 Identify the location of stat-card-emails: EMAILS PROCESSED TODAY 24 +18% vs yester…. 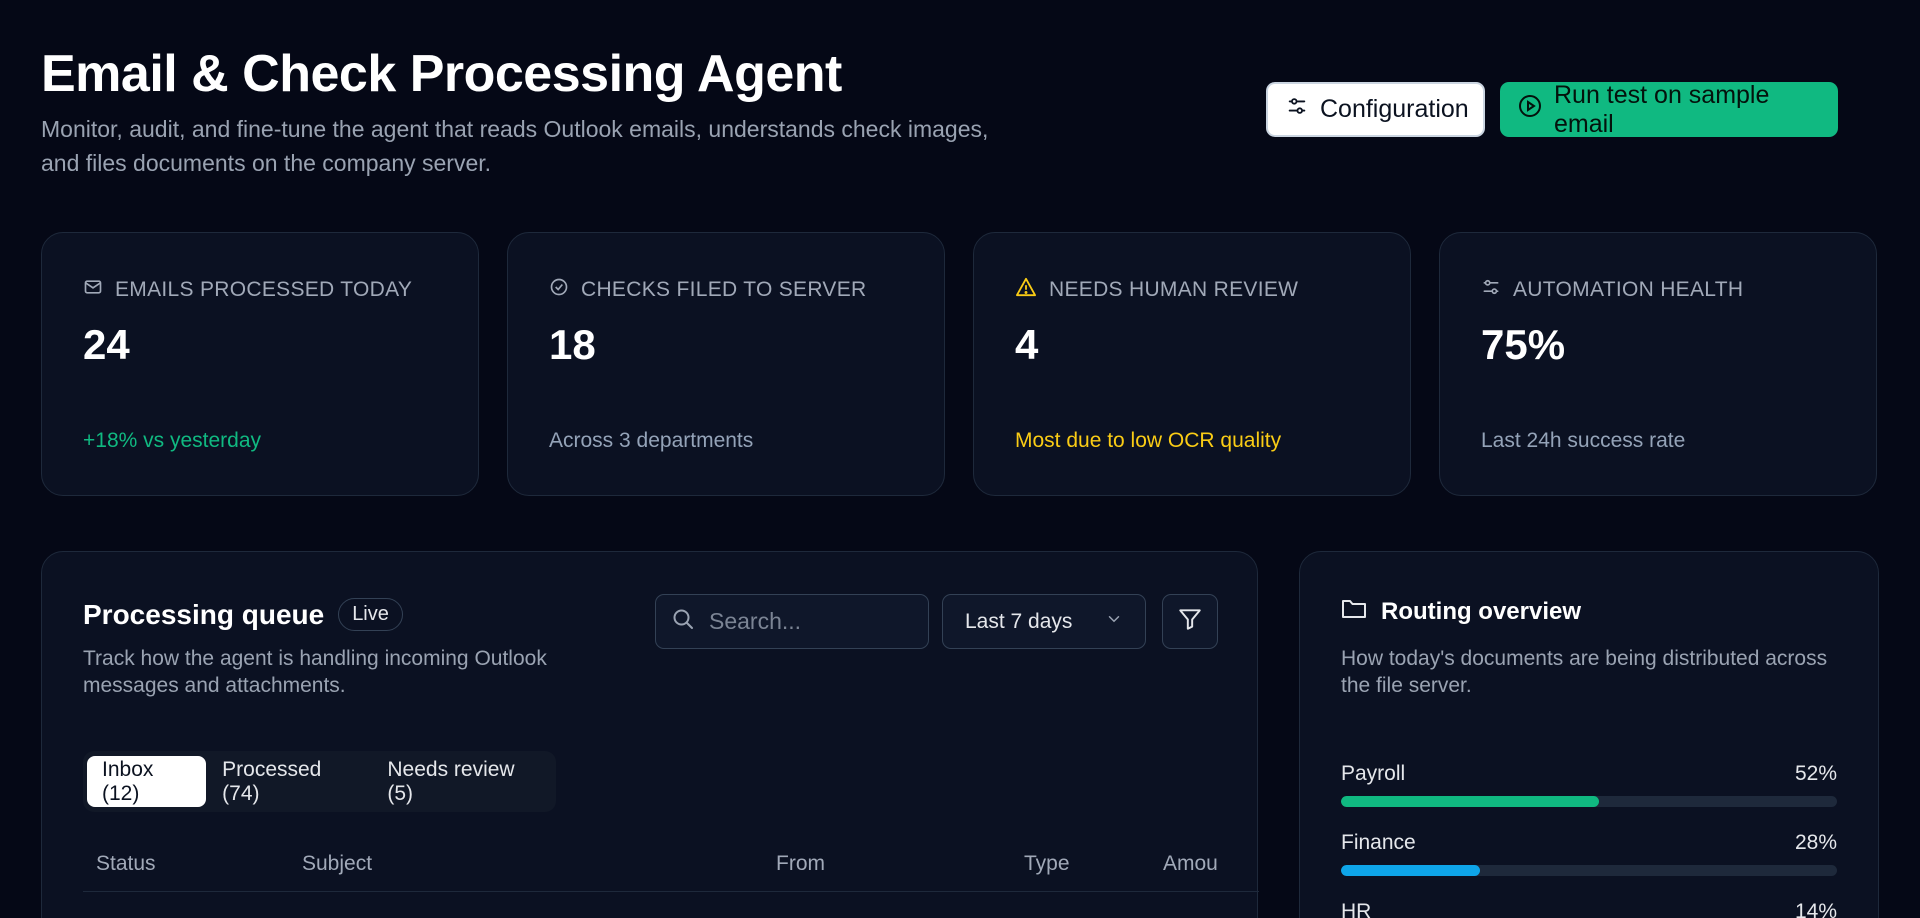
(260, 364).